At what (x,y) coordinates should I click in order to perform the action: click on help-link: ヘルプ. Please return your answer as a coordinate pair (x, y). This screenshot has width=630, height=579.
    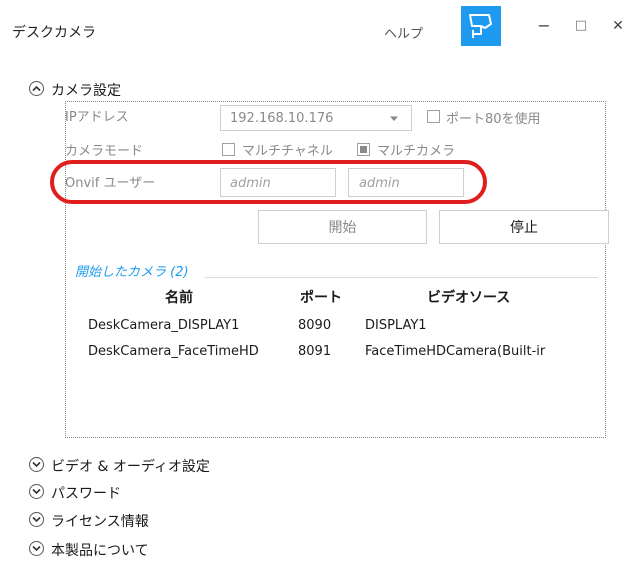
    Looking at the image, I should click on (403, 32).